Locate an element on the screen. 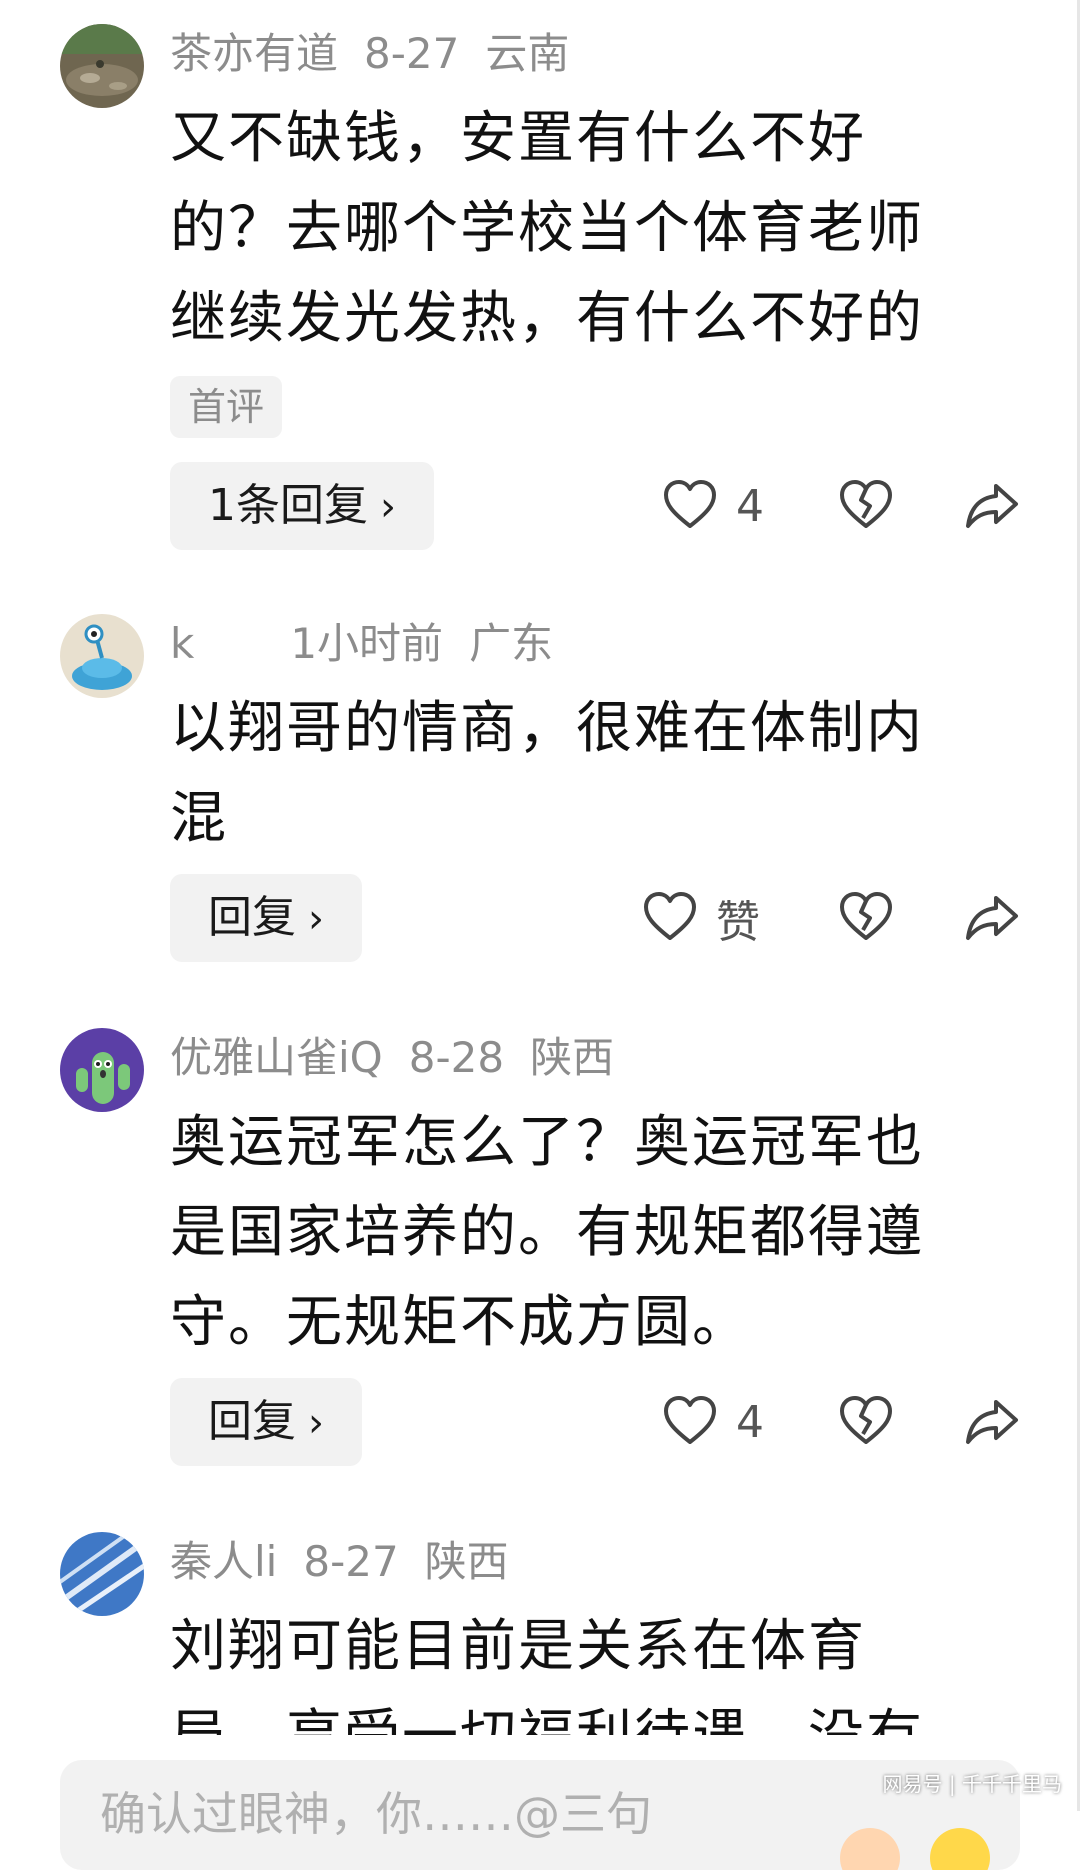 This screenshot has height=1870, width=1080. comment-meta: 秦人li 8-27 陕西 is located at coordinates (352, 1562).